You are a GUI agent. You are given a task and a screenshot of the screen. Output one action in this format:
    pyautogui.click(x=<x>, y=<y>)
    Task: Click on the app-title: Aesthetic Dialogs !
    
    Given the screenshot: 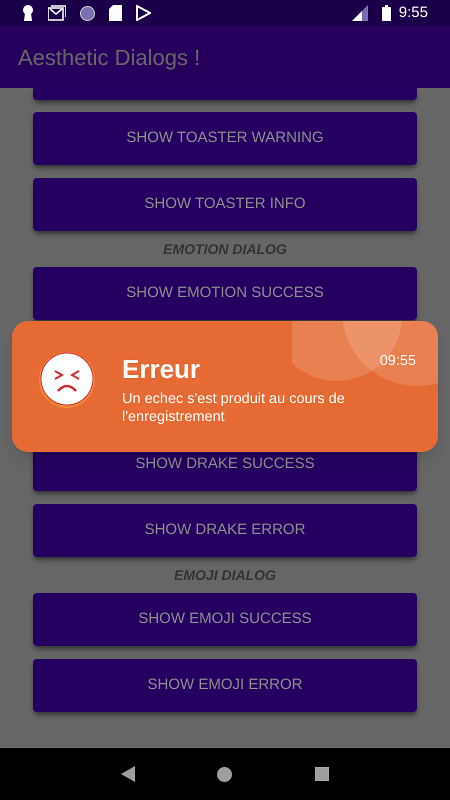 What is the action you would take?
    pyautogui.click(x=109, y=58)
    